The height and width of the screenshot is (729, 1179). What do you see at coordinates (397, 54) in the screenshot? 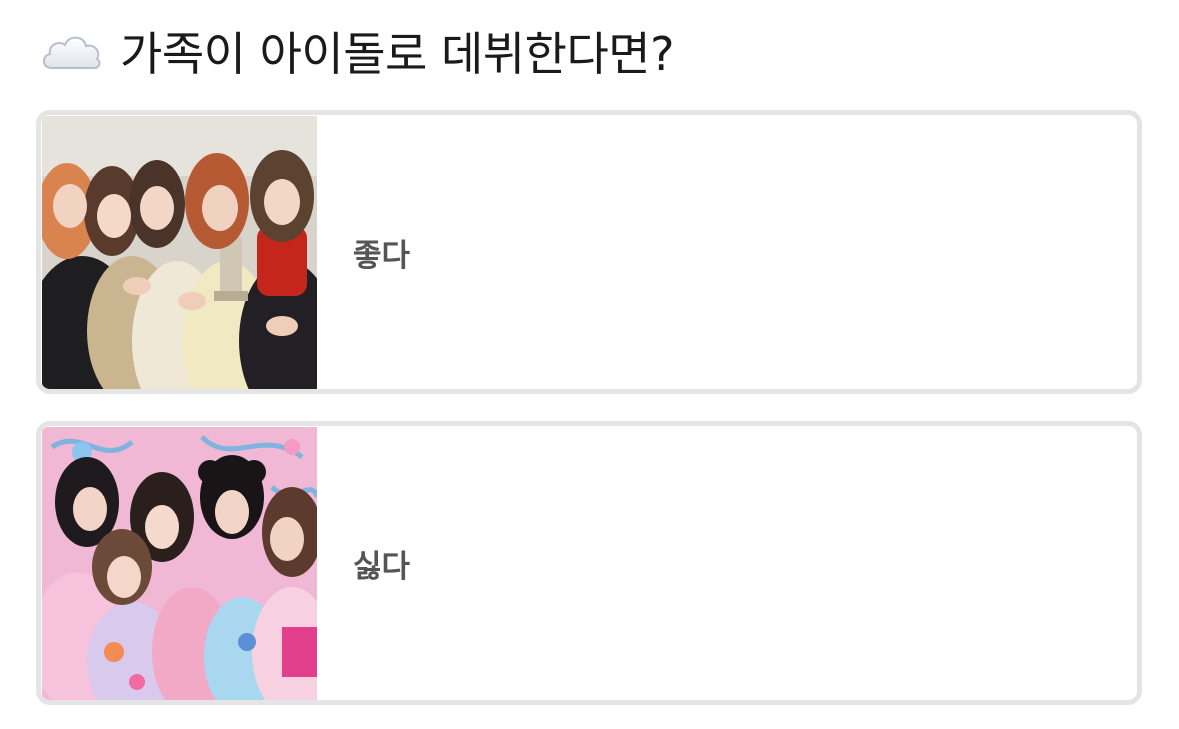
I see `poll-title: 가족이 아이돌로 데뷔한다면?` at bounding box center [397, 54].